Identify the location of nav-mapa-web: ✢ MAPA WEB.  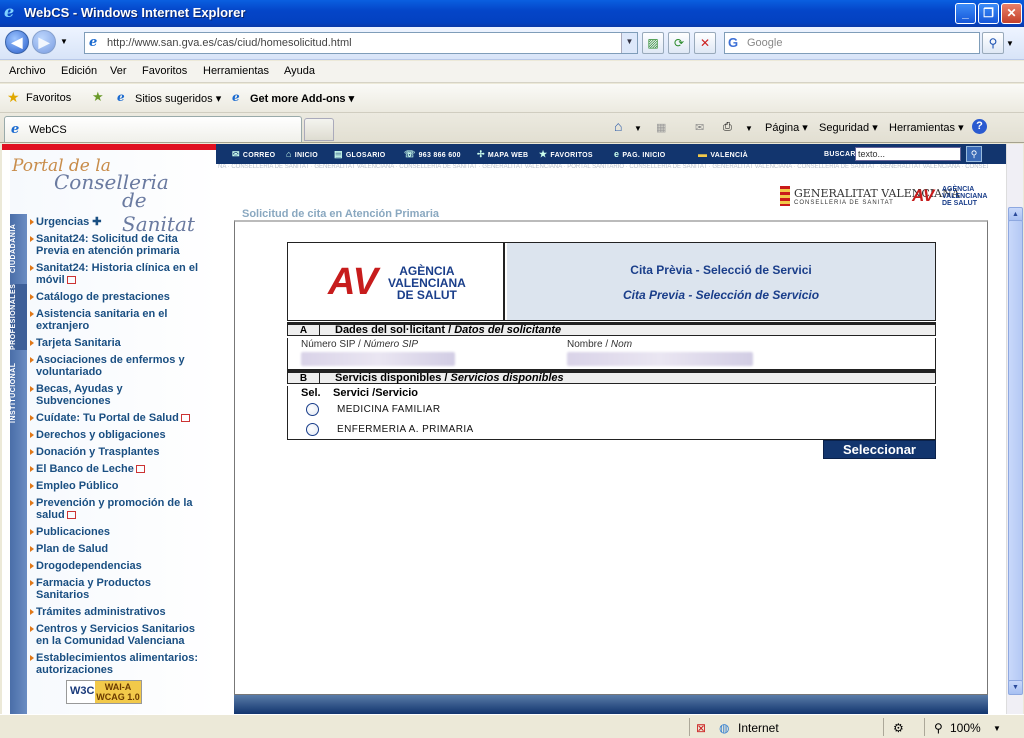
(502, 154).